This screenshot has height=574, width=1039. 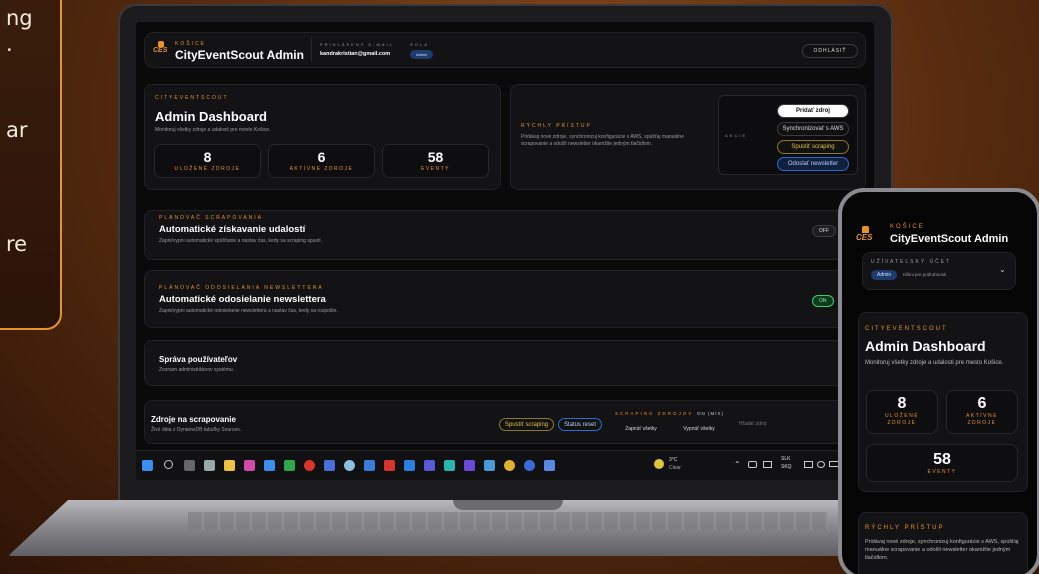 I want to click on role-label: ROLA, so click(x=419, y=44).